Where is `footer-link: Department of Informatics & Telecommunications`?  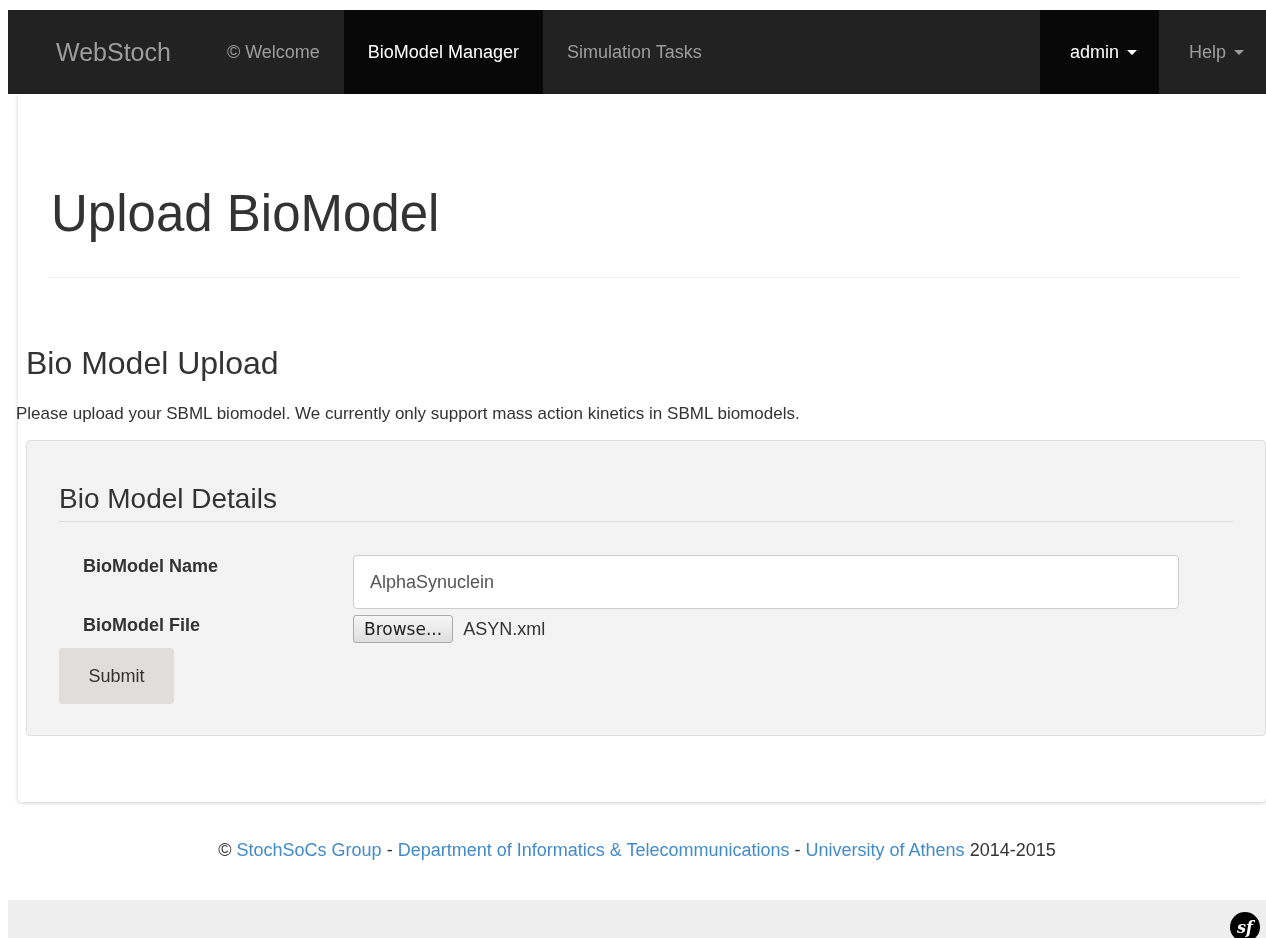 footer-link: Department of Informatics & Telecommunications is located at coordinates (593, 850).